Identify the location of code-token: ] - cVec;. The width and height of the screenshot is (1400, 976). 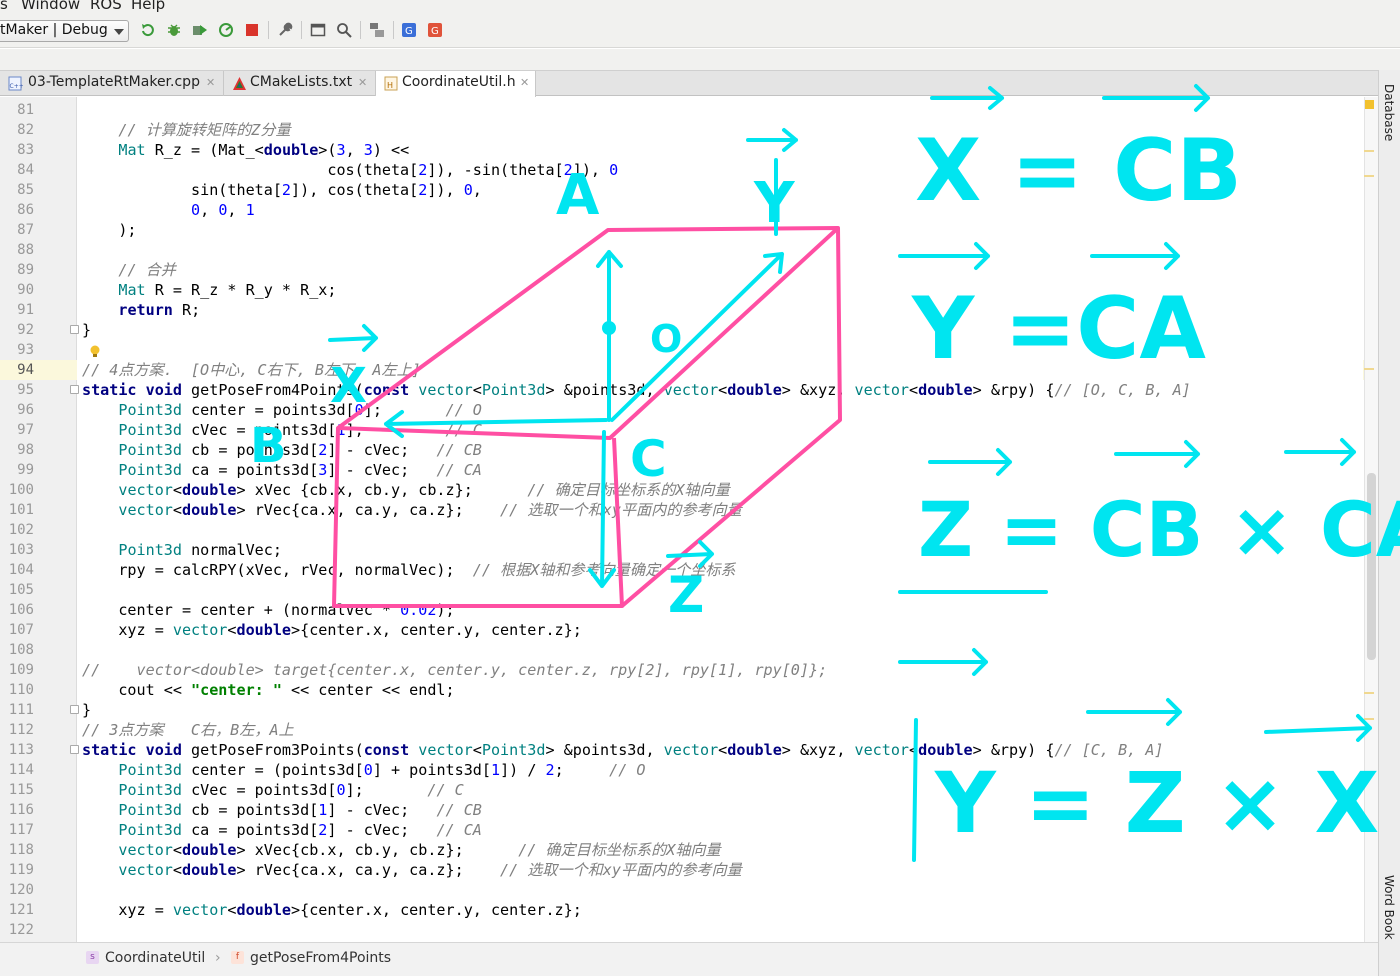
(382, 450).